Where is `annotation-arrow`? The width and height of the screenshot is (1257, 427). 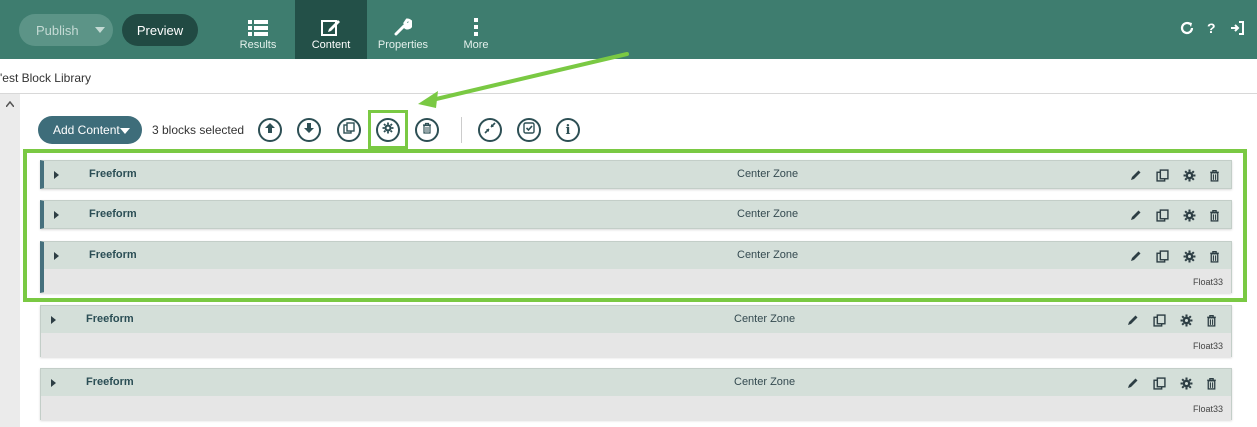
annotation-arrow is located at coordinates (523, 80).